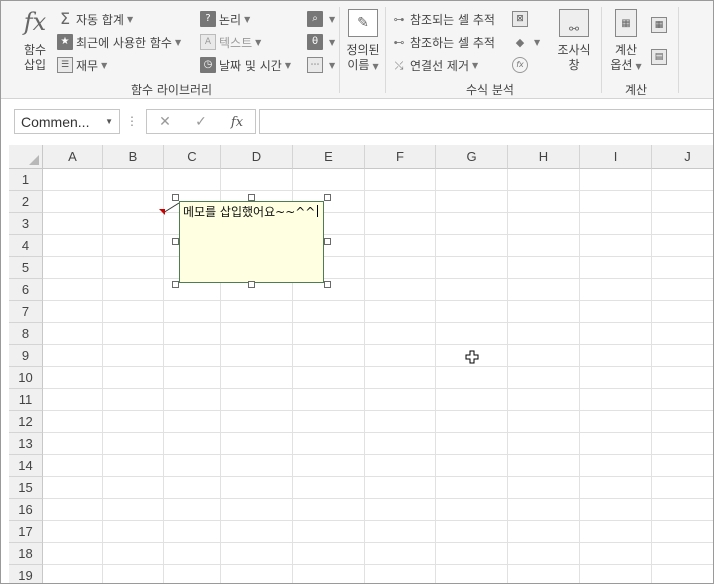 The width and height of the screenshot is (714, 584). I want to click on cancel-icon: ✕, so click(165, 122).